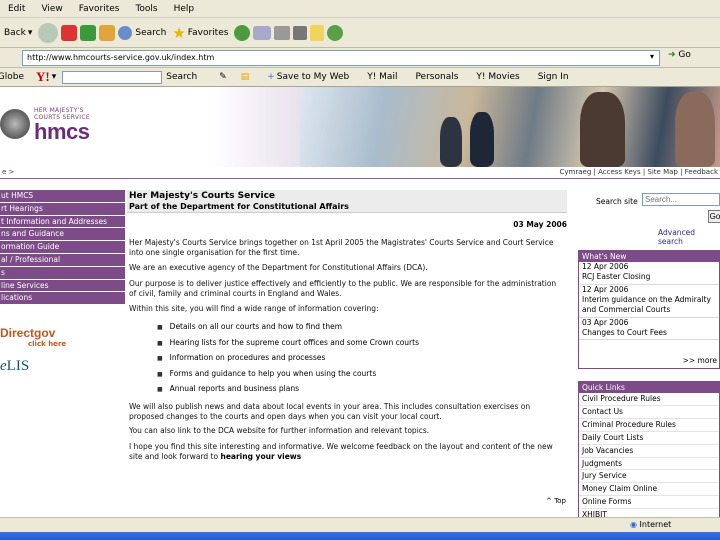 The image size is (720, 540). I want to click on hearing-your-views-link: hearing your views, so click(260, 456).